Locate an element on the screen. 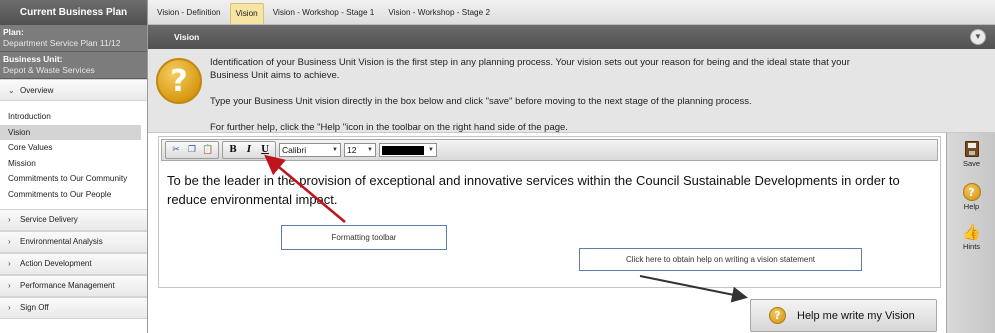 The image size is (995, 333). sidebar-section-overview: ⌄ Overview is located at coordinates (73, 90).